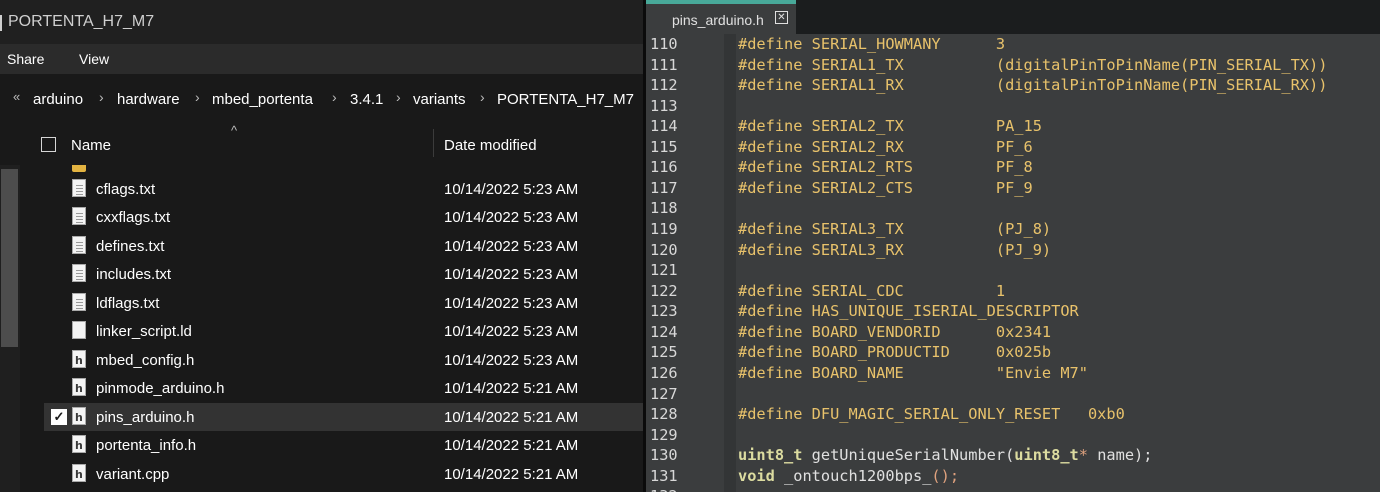 The height and width of the screenshot is (492, 1380). I want to click on line-number: 131, so click(664, 475).